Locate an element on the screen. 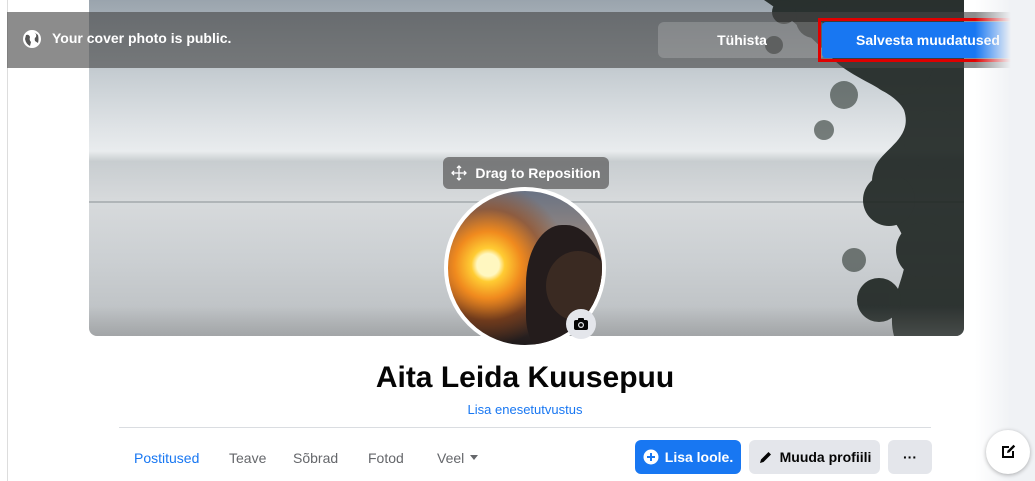 This screenshot has width=1035, height=481. more-options-button: ··· is located at coordinates (910, 457).